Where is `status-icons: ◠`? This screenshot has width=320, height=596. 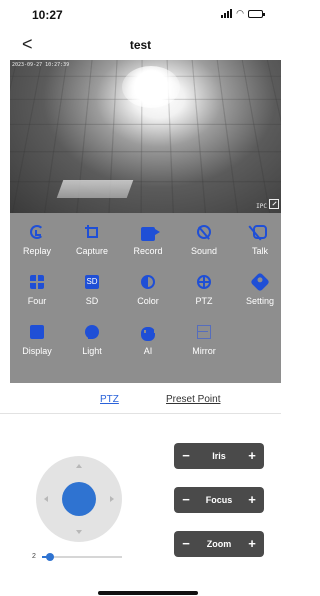
status-icons: ◠ is located at coordinates (243, 13).